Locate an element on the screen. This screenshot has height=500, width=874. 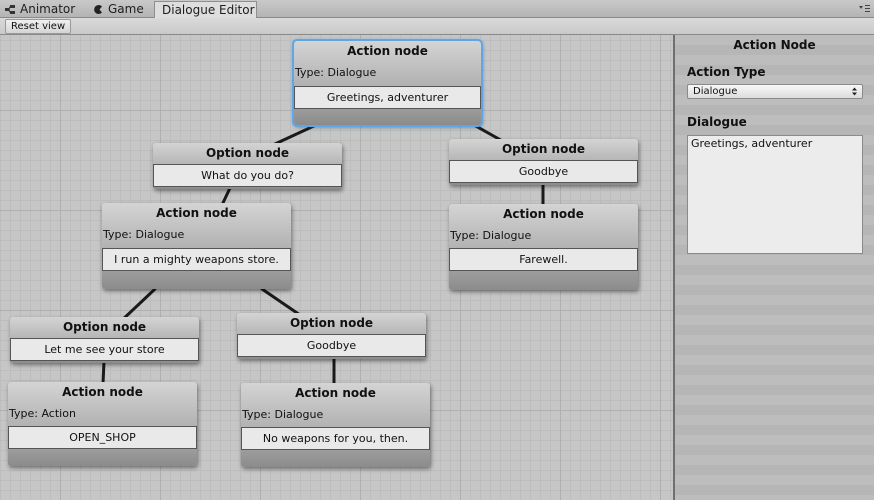
node-text-field: No weapons for you, then. is located at coordinates (335, 438).